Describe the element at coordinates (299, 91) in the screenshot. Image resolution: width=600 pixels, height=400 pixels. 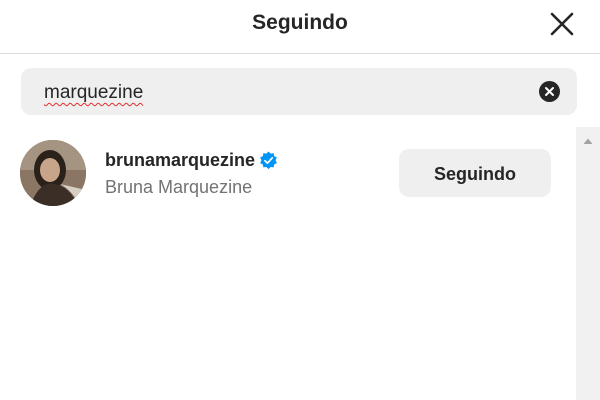
I see `search-field: marquezine` at that location.